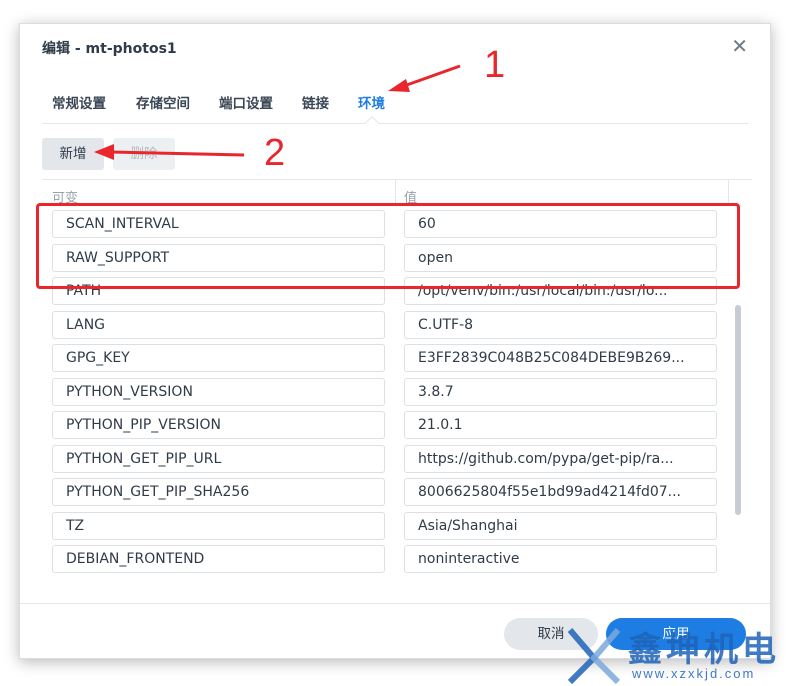 The image size is (800, 686). I want to click on table-row: SCAN_INTERVAL 60, so click(387, 224).